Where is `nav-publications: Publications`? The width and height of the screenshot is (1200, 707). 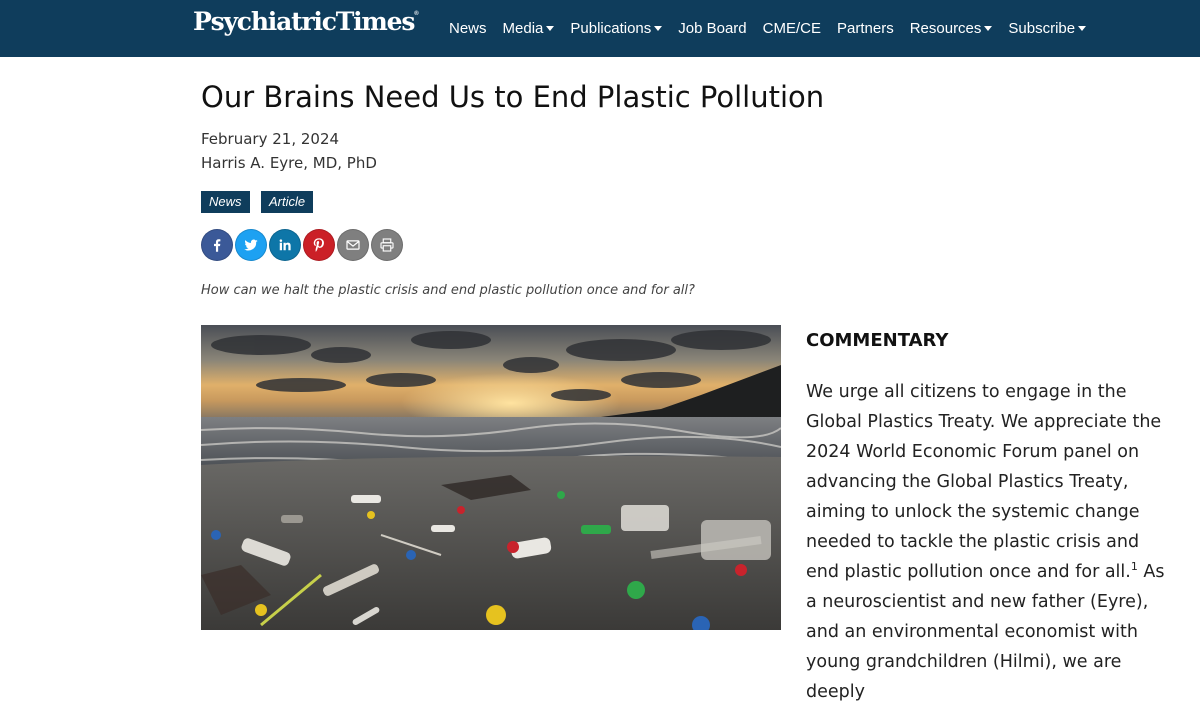 nav-publications: Publications is located at coordinates (616, 28).